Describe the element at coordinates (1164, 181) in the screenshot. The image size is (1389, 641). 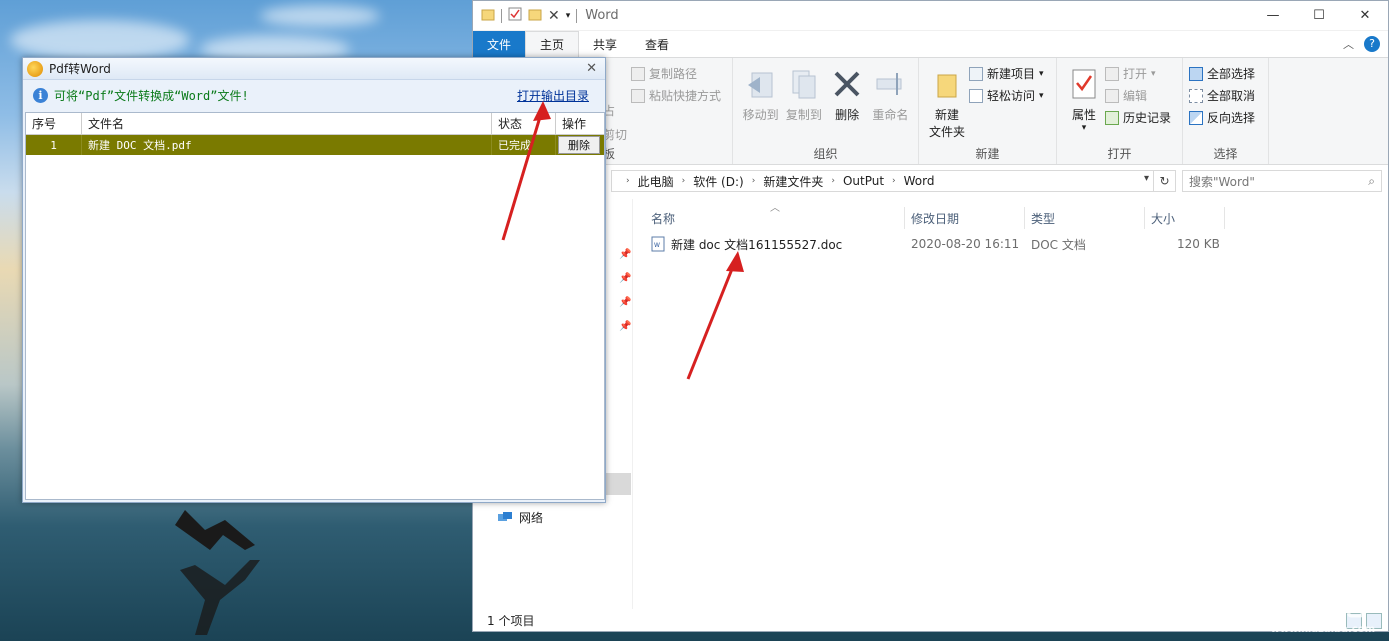
I see `refresh-icon: ↻` at that location.